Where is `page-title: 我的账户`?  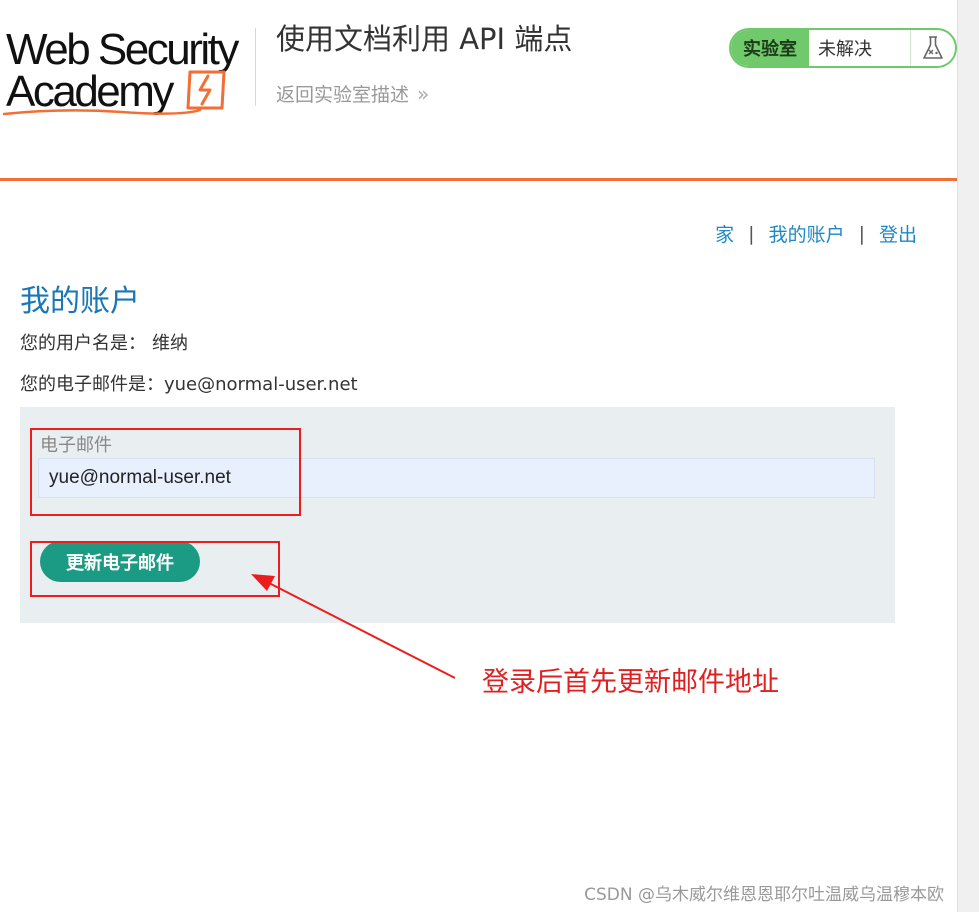
page-title: 我的账户 is located at coordinates (80, 301).